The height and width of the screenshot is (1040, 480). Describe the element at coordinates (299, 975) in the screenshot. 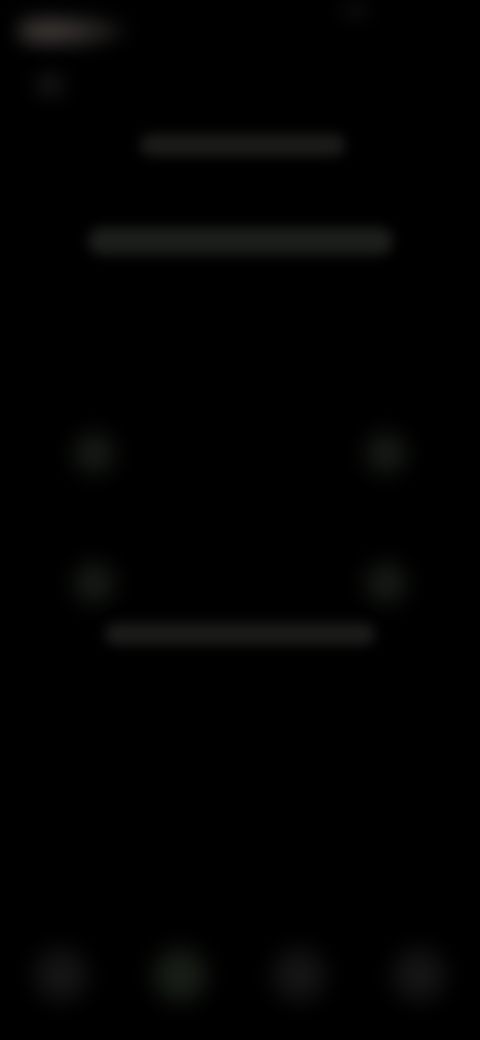

I see `nav-item-history` at that location.